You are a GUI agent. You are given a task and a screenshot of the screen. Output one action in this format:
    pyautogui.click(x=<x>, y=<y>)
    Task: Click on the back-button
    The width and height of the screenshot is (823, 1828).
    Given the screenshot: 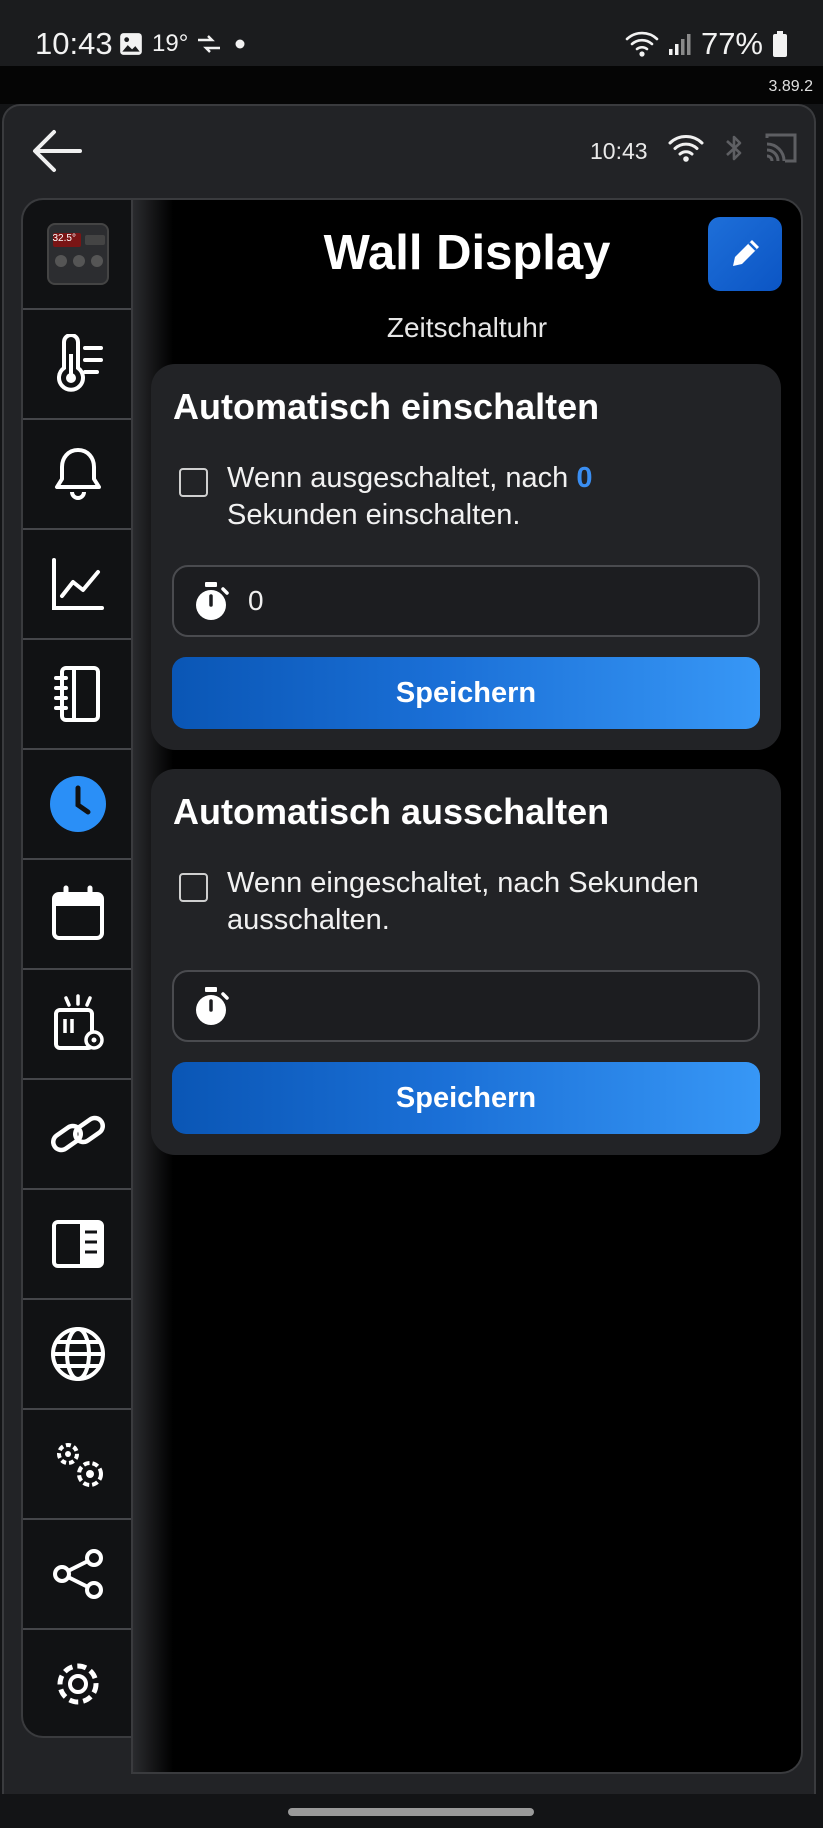 What is the action you would take?
    pyautogui.click(x=57, y=151)
    